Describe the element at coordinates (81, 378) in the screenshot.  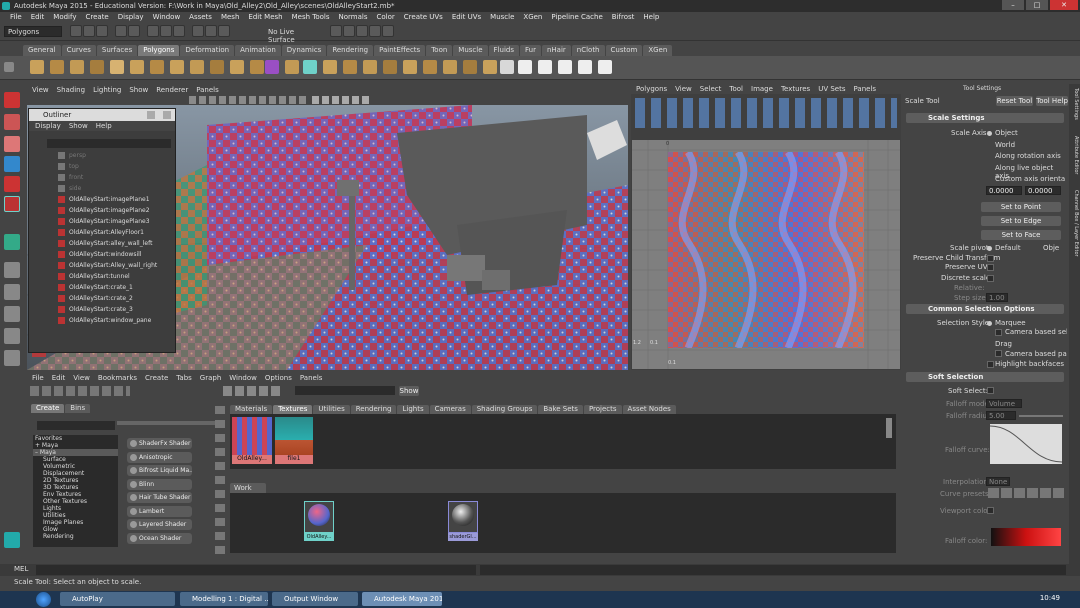
I see `hypershade-menu-view: View` at that location.